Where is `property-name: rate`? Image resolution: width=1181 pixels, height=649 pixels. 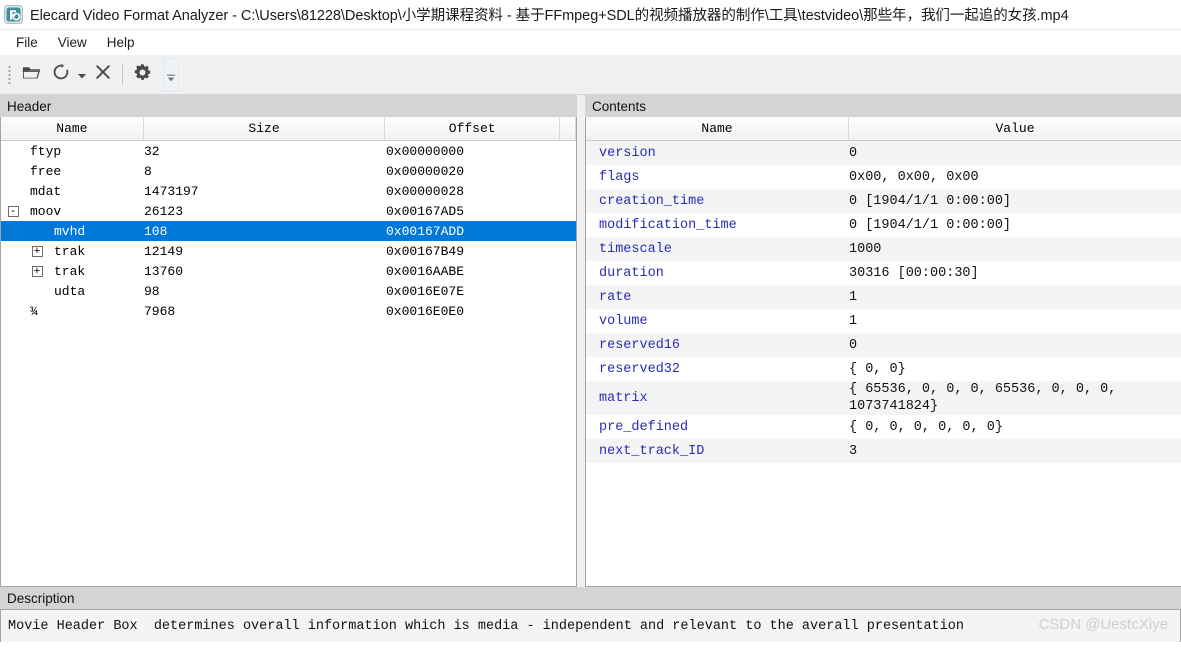 property-name: rate is located at coordinates (615, 297).